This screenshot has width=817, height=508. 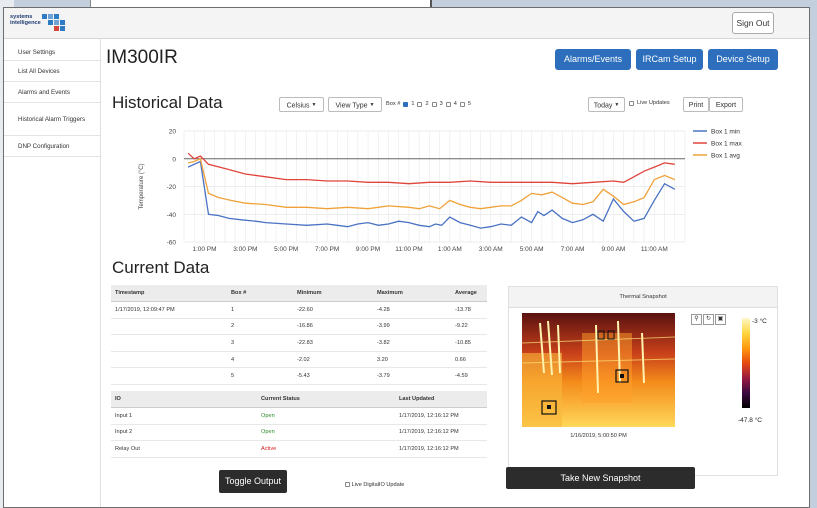 I want to click on y-tick-label: 0, so click(x=174, y=159).